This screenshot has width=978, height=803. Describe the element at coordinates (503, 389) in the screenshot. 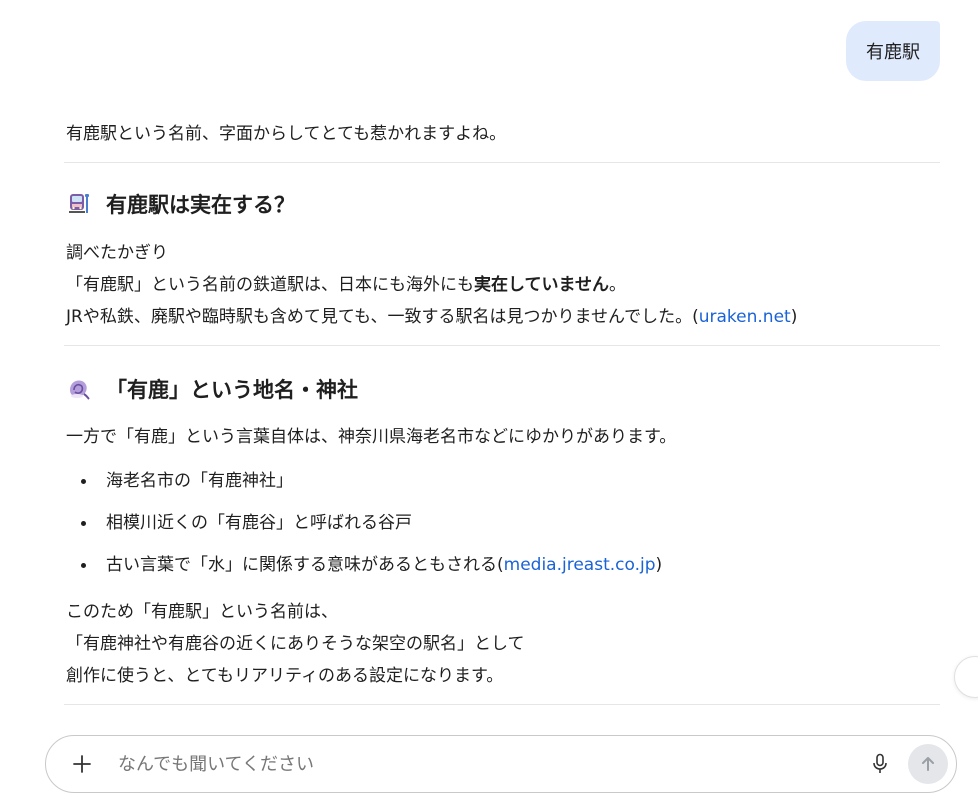

I see `section-heading-place-shrine: 「有鹿」という地名・神社` at that location.